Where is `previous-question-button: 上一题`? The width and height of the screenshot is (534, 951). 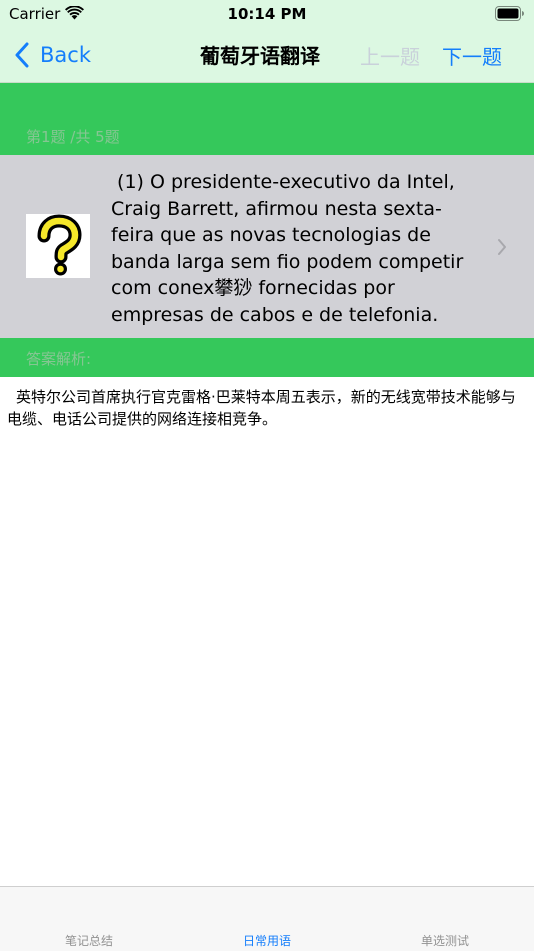 previous-question-button: 上一题 is located at coordinates (390, 55).